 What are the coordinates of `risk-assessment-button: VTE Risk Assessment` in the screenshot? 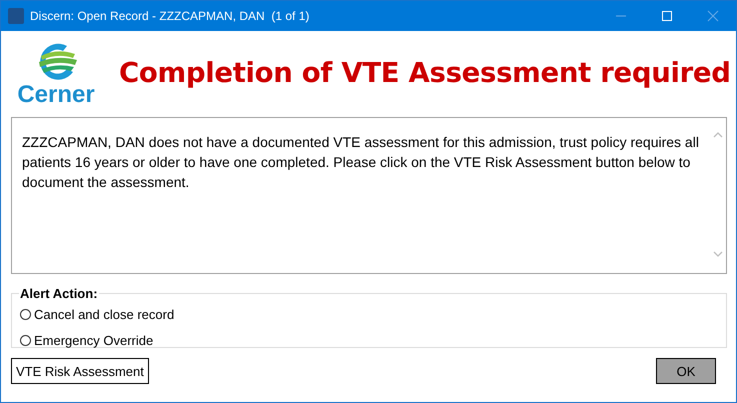 It's located at (80, 371).